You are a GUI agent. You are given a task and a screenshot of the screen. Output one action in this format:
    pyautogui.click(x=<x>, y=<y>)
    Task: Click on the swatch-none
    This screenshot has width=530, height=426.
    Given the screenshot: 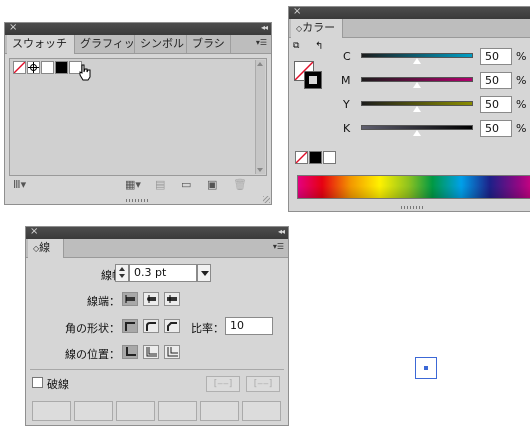 What is the action you would take?
    pyautogui.click(x=19, y=67)
    